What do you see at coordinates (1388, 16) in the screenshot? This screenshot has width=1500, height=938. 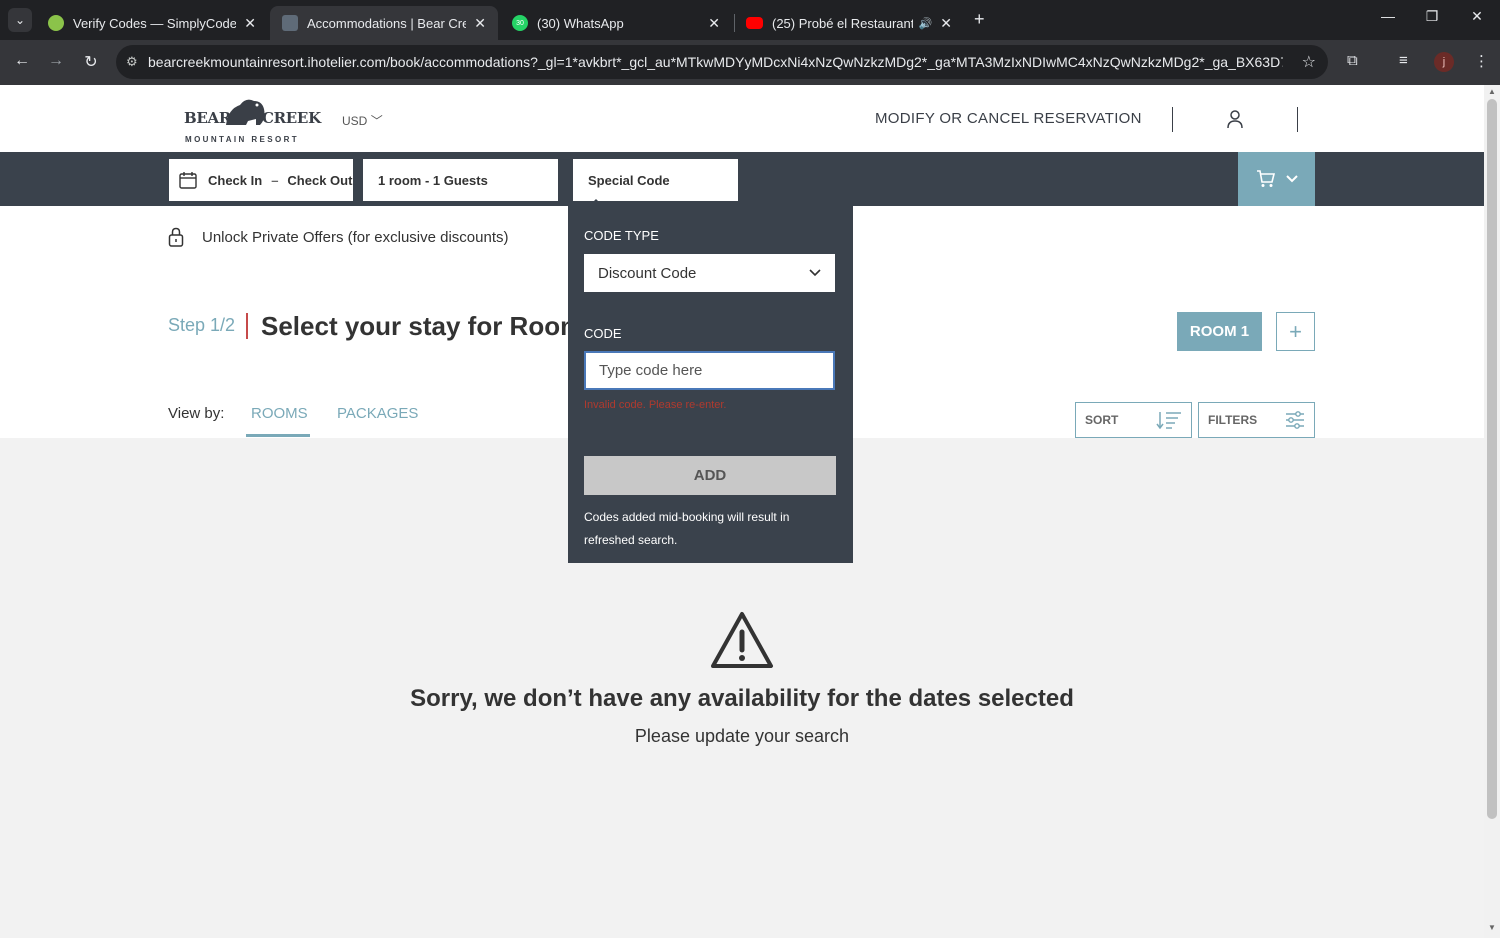 I see `minimize-icon: —` at bounding box center [1388, 16].